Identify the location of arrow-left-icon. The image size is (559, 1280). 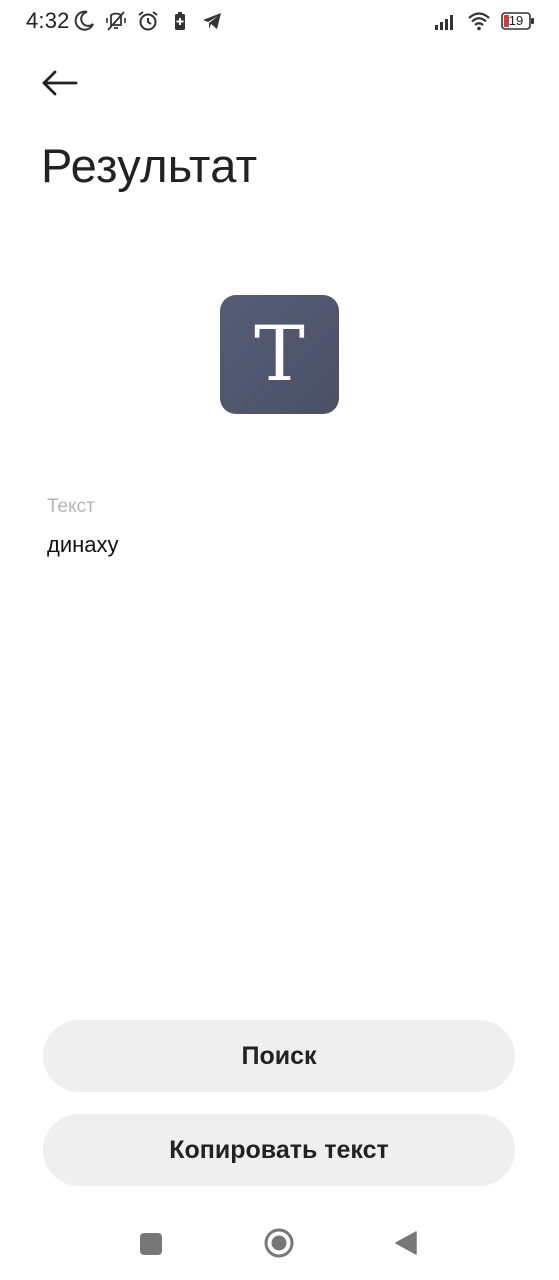
(60, 83).